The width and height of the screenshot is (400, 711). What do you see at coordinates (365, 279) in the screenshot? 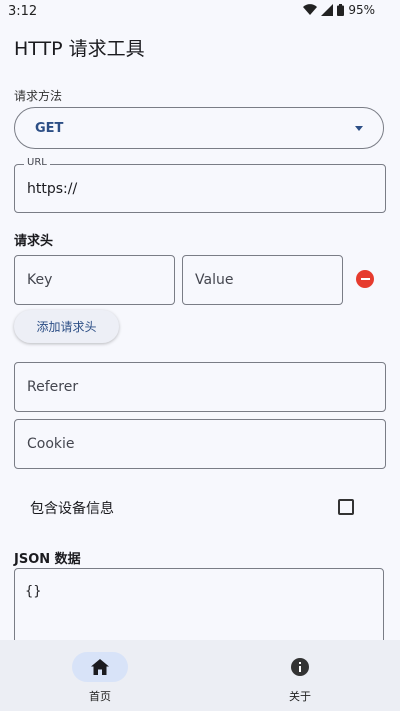
I see `remove-header-icon` at bounding box center [365, 279].